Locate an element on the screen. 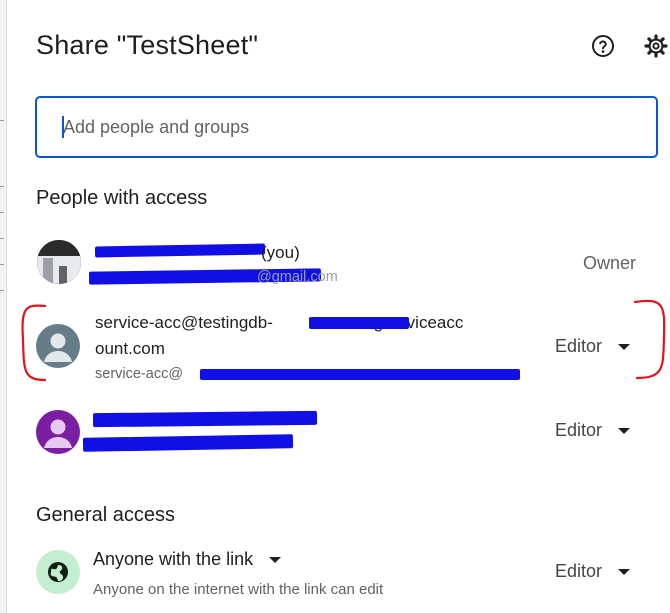 This screenshot has height=613, width=670. text-cursor is located at coordinates (63, 127).